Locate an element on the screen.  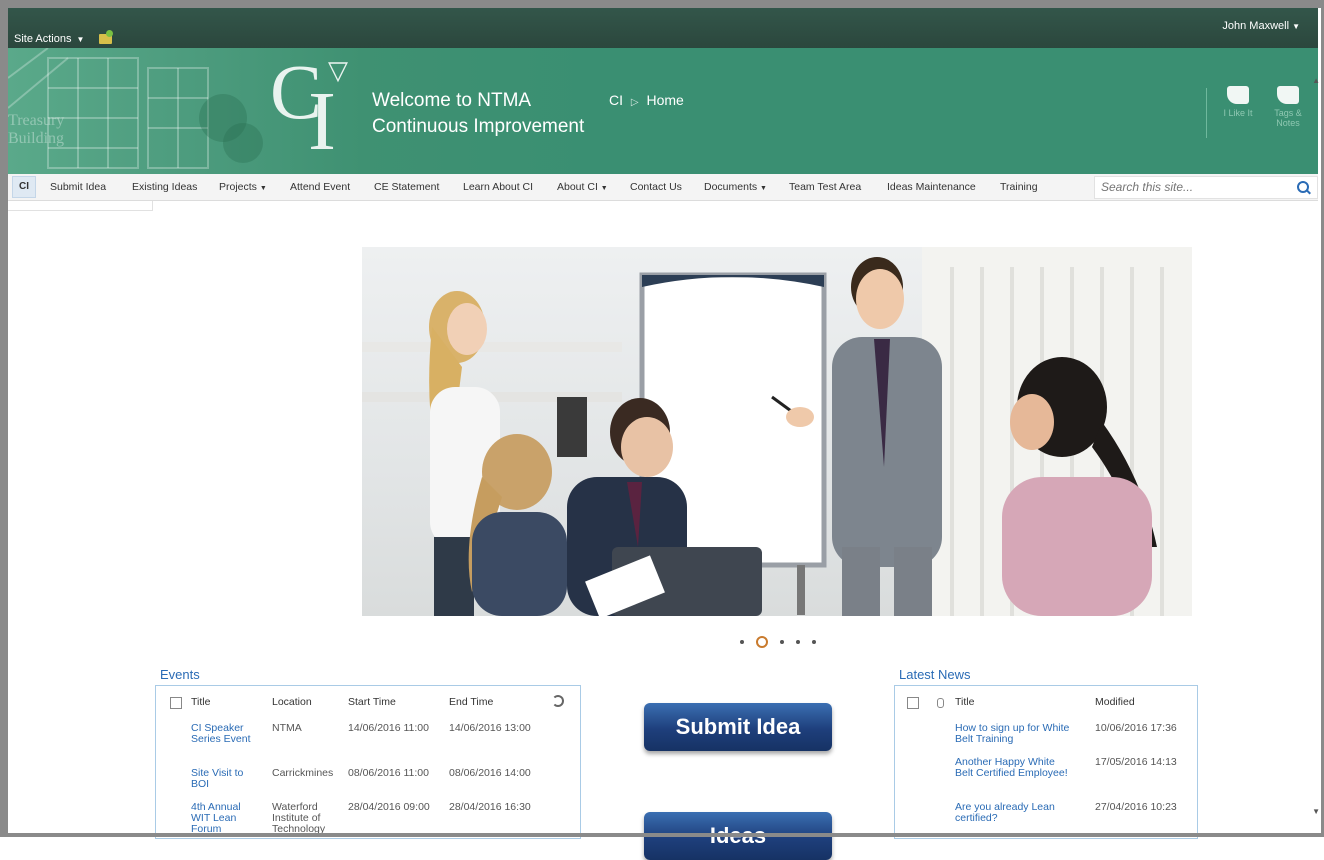
nav-item-projects-label: Projects is located at coordinates (238, 187).